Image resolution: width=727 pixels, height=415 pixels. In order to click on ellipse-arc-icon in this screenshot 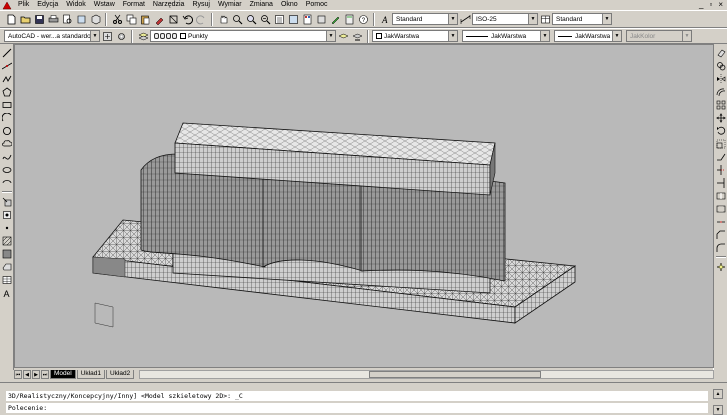, I will do `click(6, 182)`.